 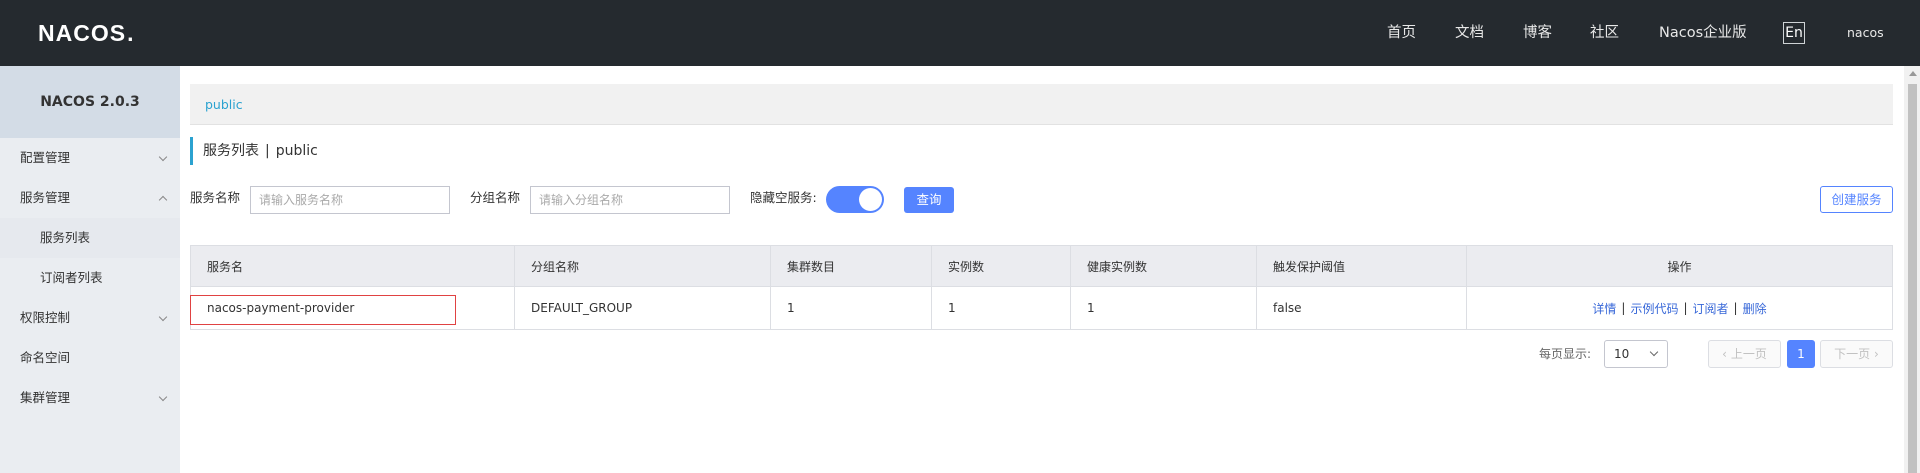 I want to click on highlight-box, so click(x=323, y=310).